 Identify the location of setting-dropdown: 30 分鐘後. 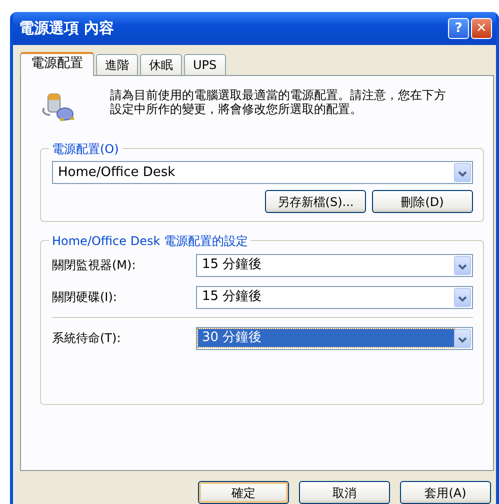
(334, 338).